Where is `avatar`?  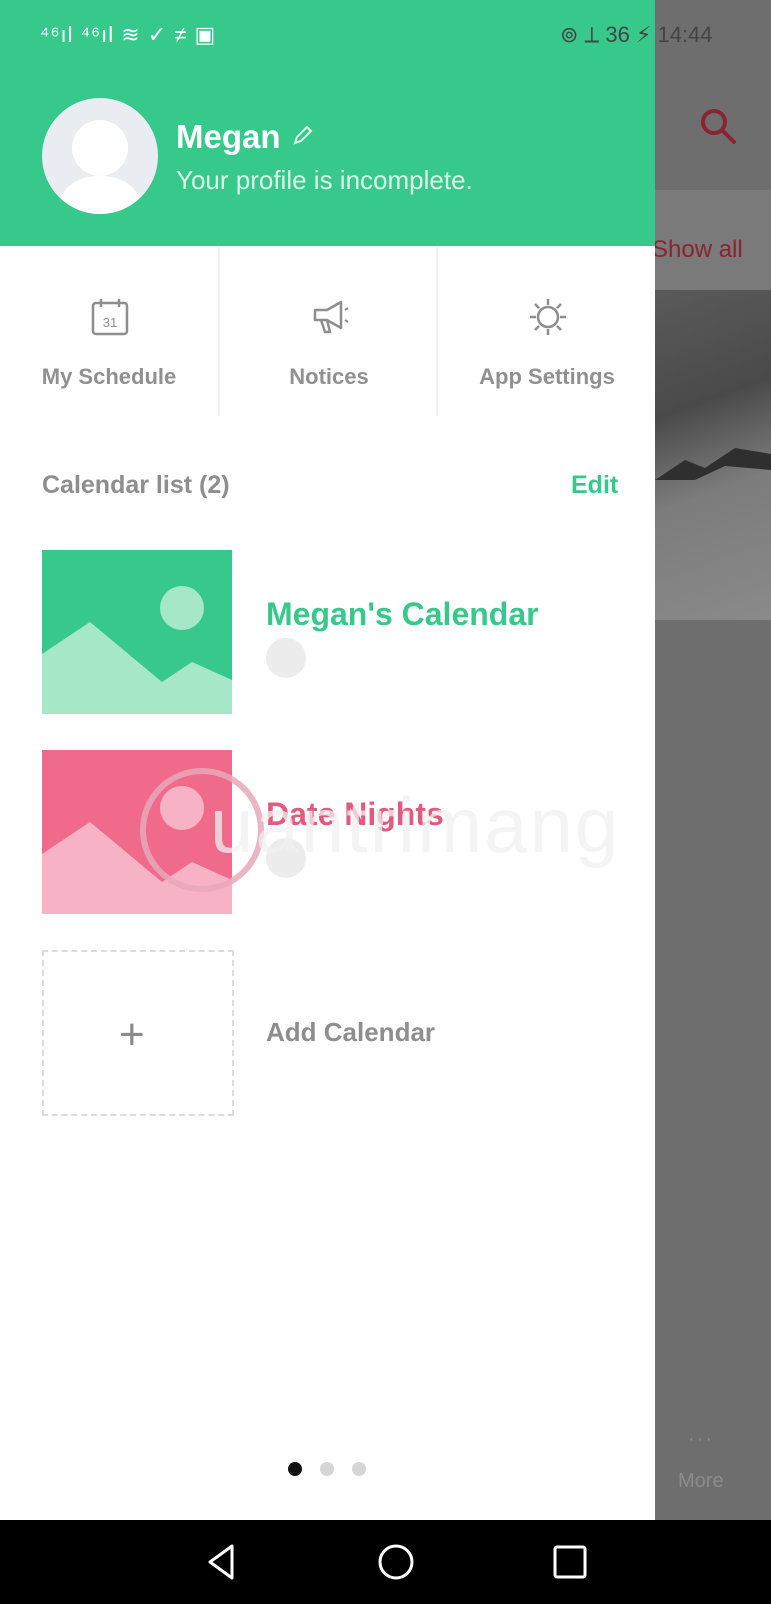 avatar is located at coordinates (100, 156).